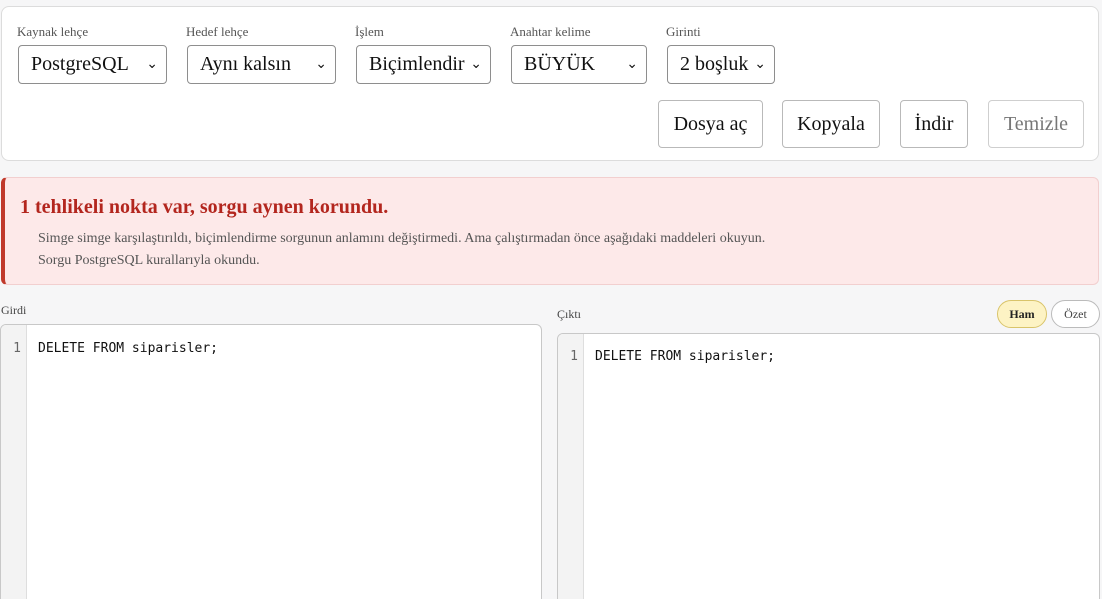 The width and height of the screenshot is (1102, 599). Describe the element at coordinates (245, 64) in the screenshot. I see `target-dialect-value: Aynı kalsın` at that location.